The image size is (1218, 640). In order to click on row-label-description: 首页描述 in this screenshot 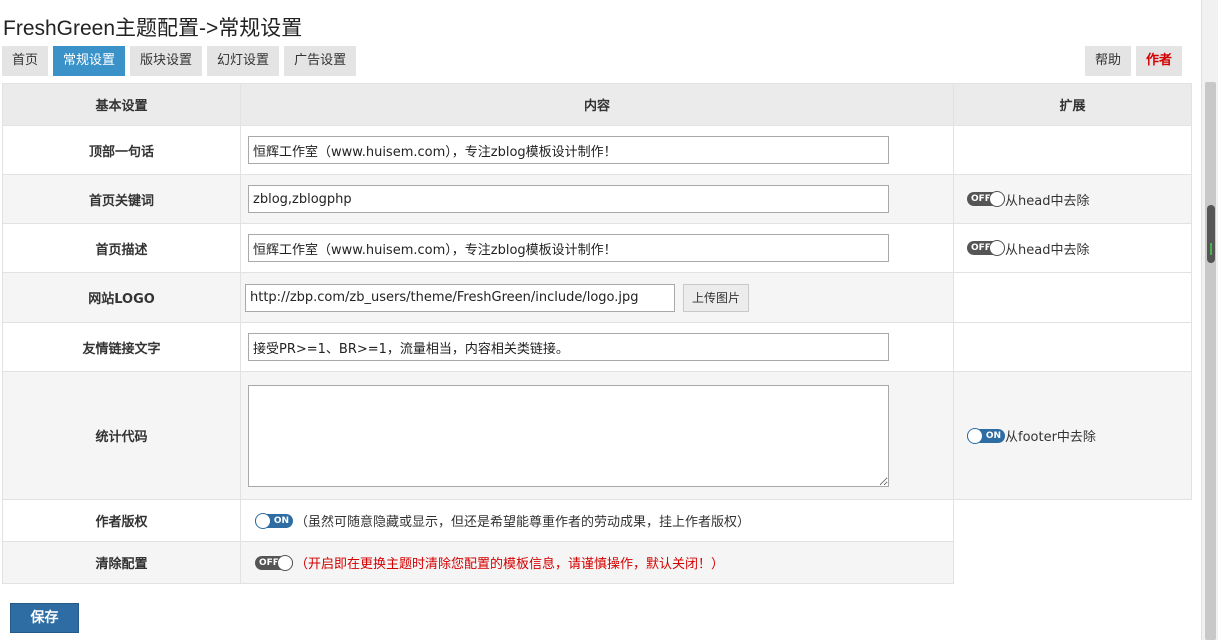, I will do `click(121, 248)`.